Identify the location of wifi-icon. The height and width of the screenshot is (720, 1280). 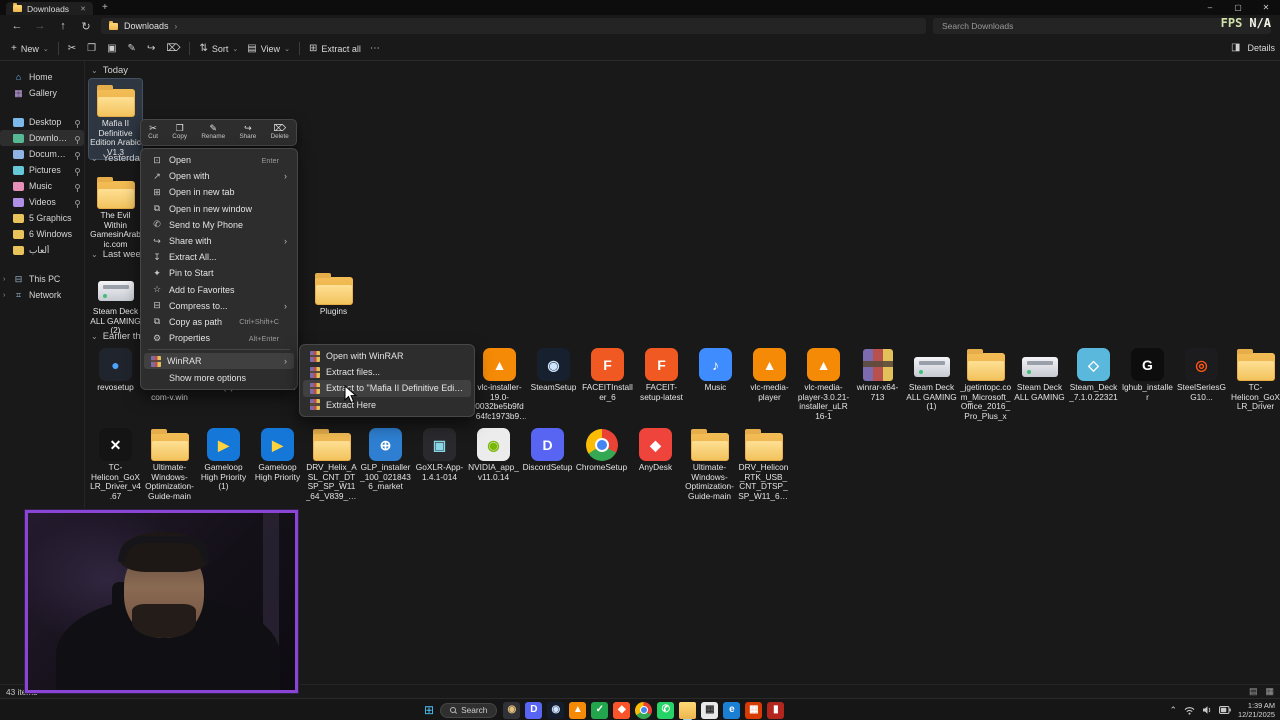
(1189, 710).